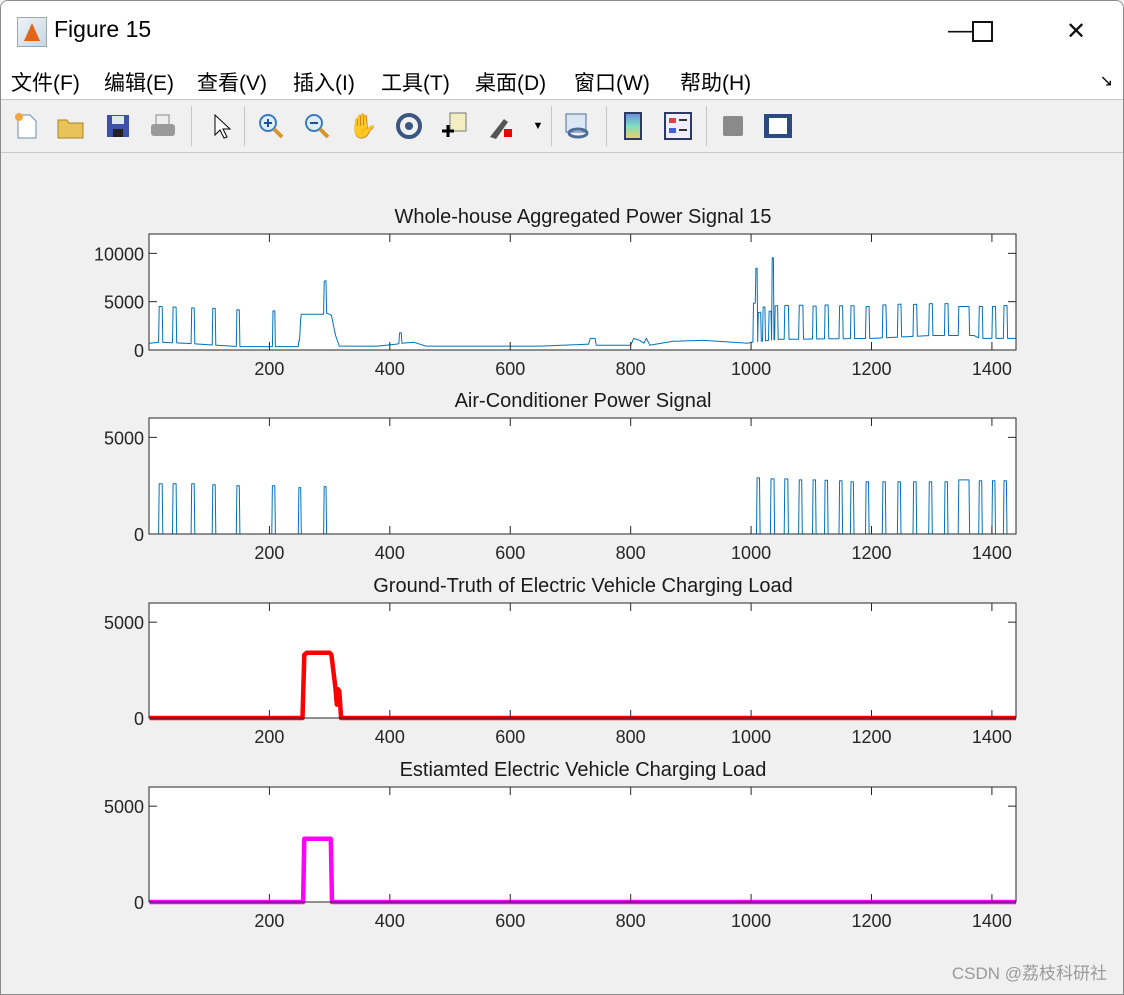 The image size is (1124, 995). I want to click on plot-4-axes-background, so click(582, 844).